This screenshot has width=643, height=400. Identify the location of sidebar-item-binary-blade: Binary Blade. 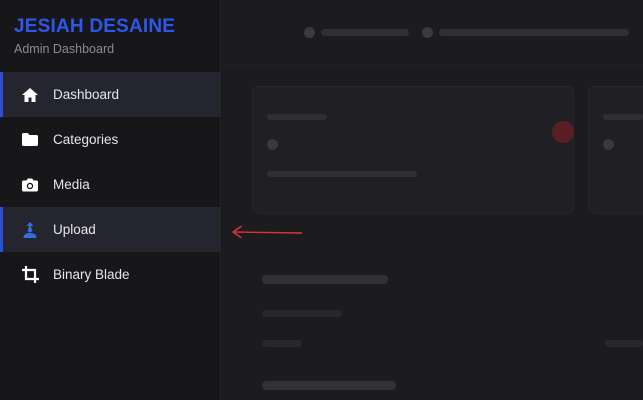
(110, 274).